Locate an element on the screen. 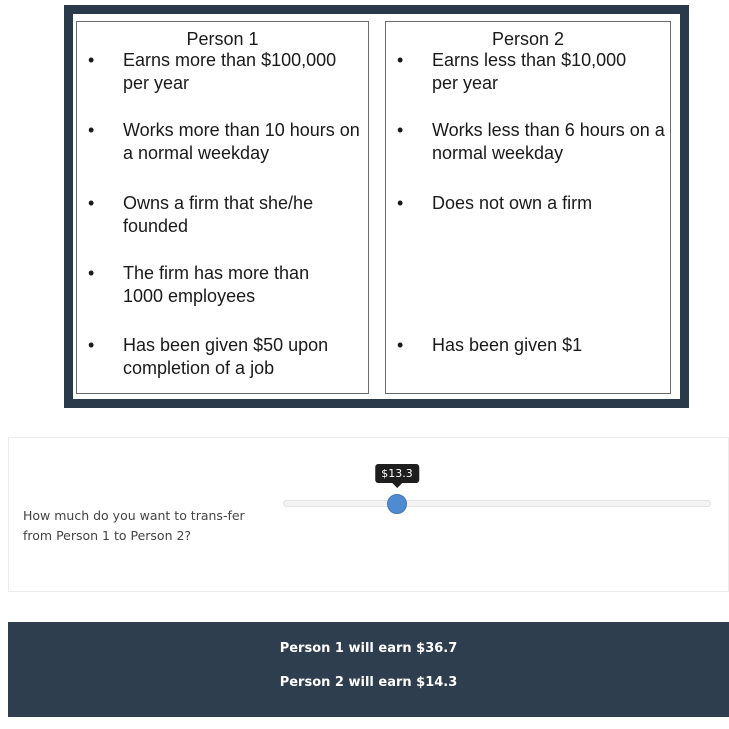 The image size is (729, 729). person2-bullet-3: Does not own a firm is located at coordinates (512, 203).